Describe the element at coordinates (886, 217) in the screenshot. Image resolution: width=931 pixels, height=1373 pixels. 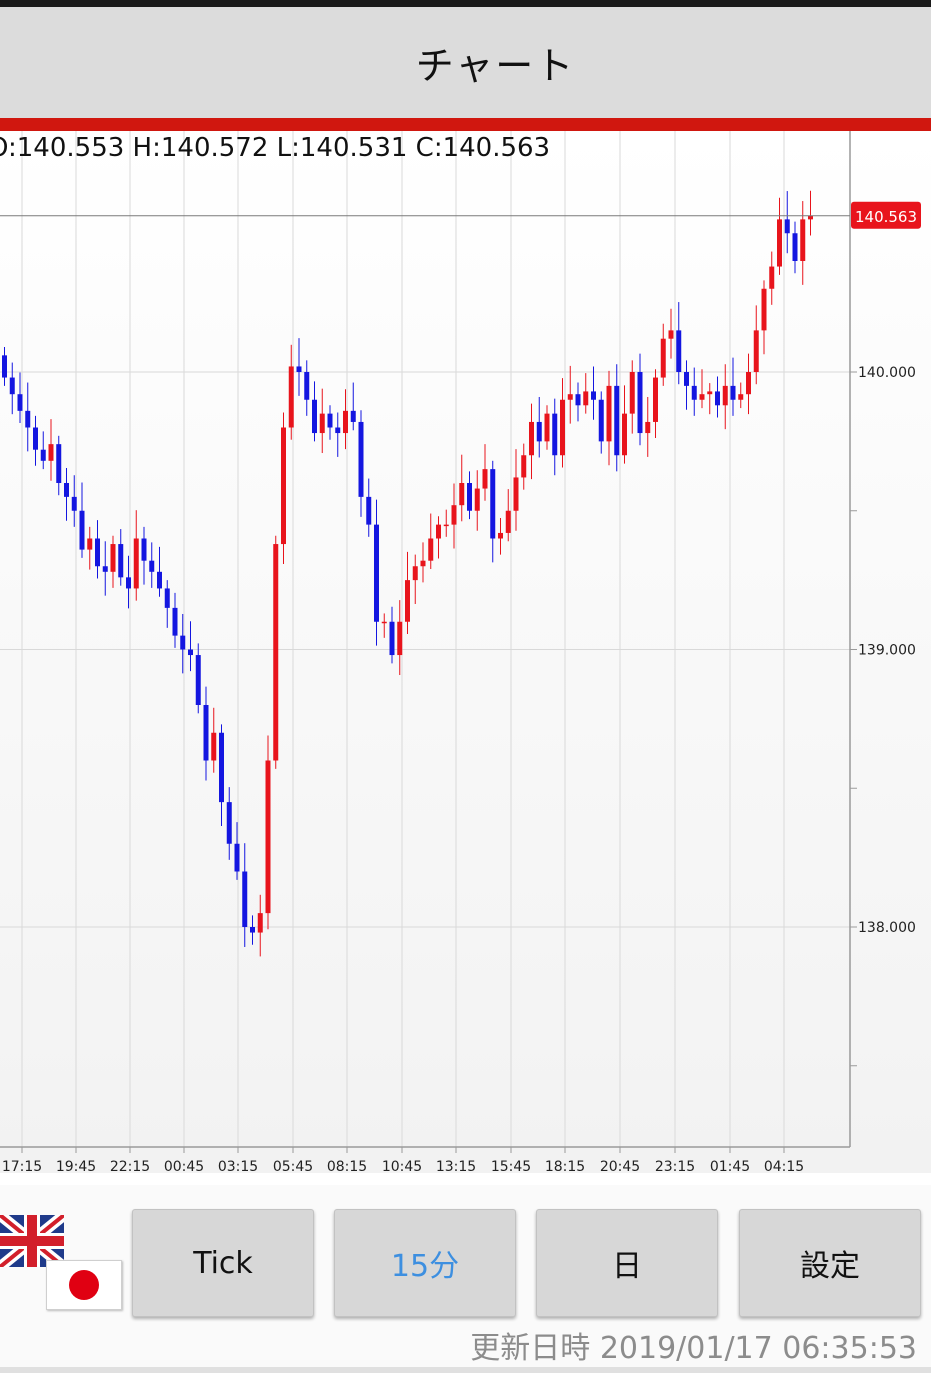
I see `current-price-label: 140.563` at that location.